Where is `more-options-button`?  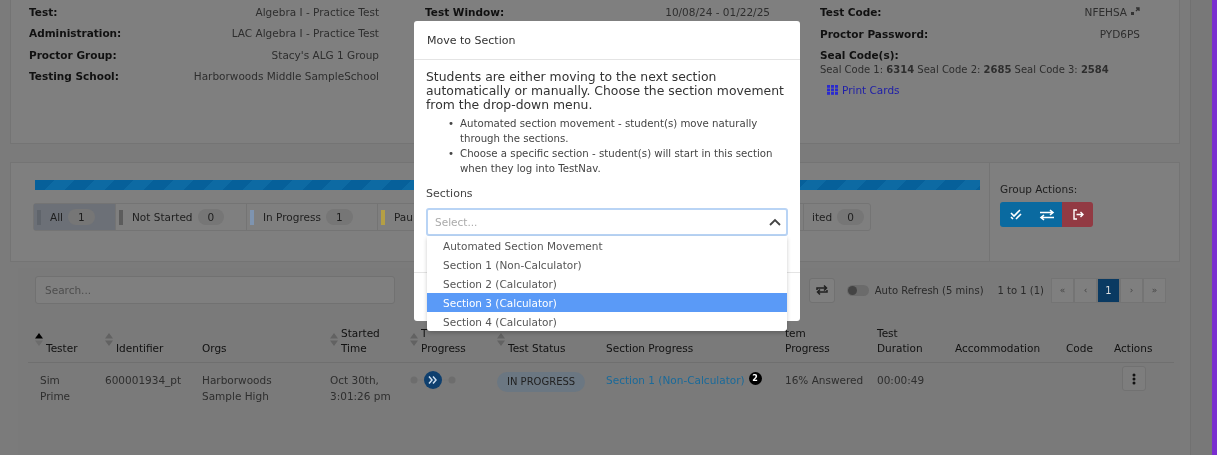
more-options-button is located at coordinates (1134, 378).